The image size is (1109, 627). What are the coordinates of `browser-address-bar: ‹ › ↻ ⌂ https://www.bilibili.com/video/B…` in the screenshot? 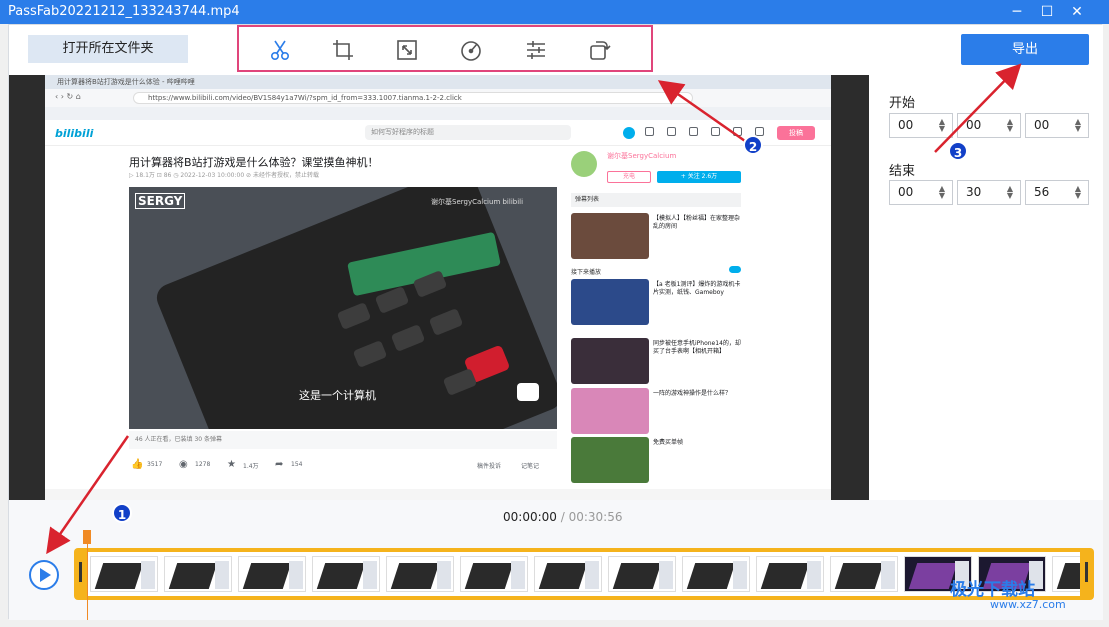 It's located at (438, 98).